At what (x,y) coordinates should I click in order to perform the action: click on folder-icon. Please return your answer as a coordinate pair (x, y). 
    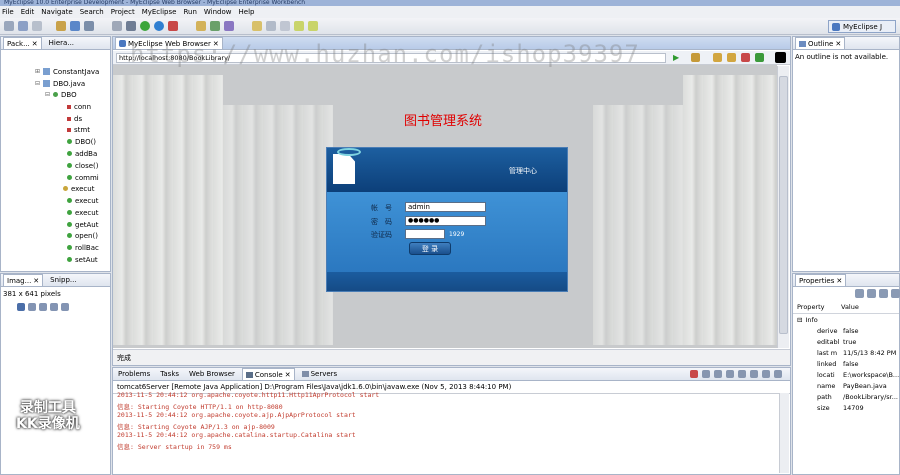
    Looking at the image, I should click on (61, 26).